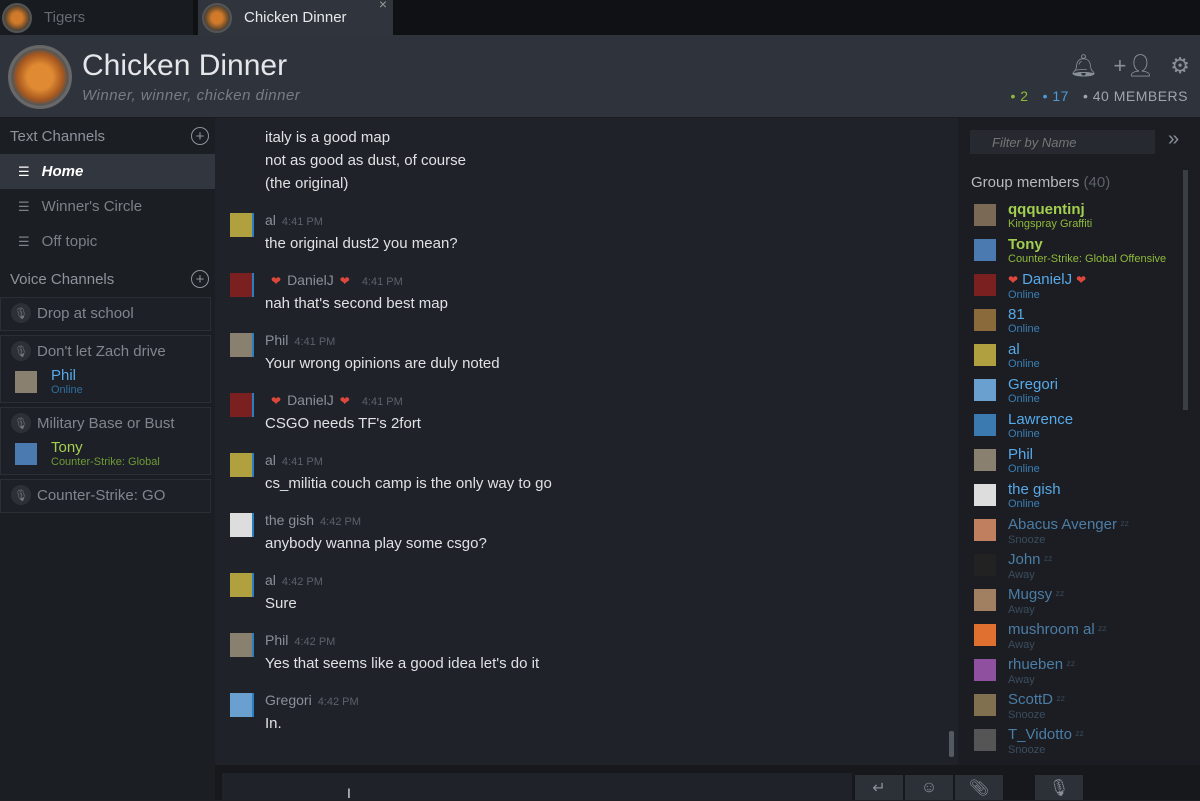 This screenshot has height=801, width=1200. Describe the element at coordinates (200, 279) in the screenshot. I see `add-voice-channel-icon: +` at that location.